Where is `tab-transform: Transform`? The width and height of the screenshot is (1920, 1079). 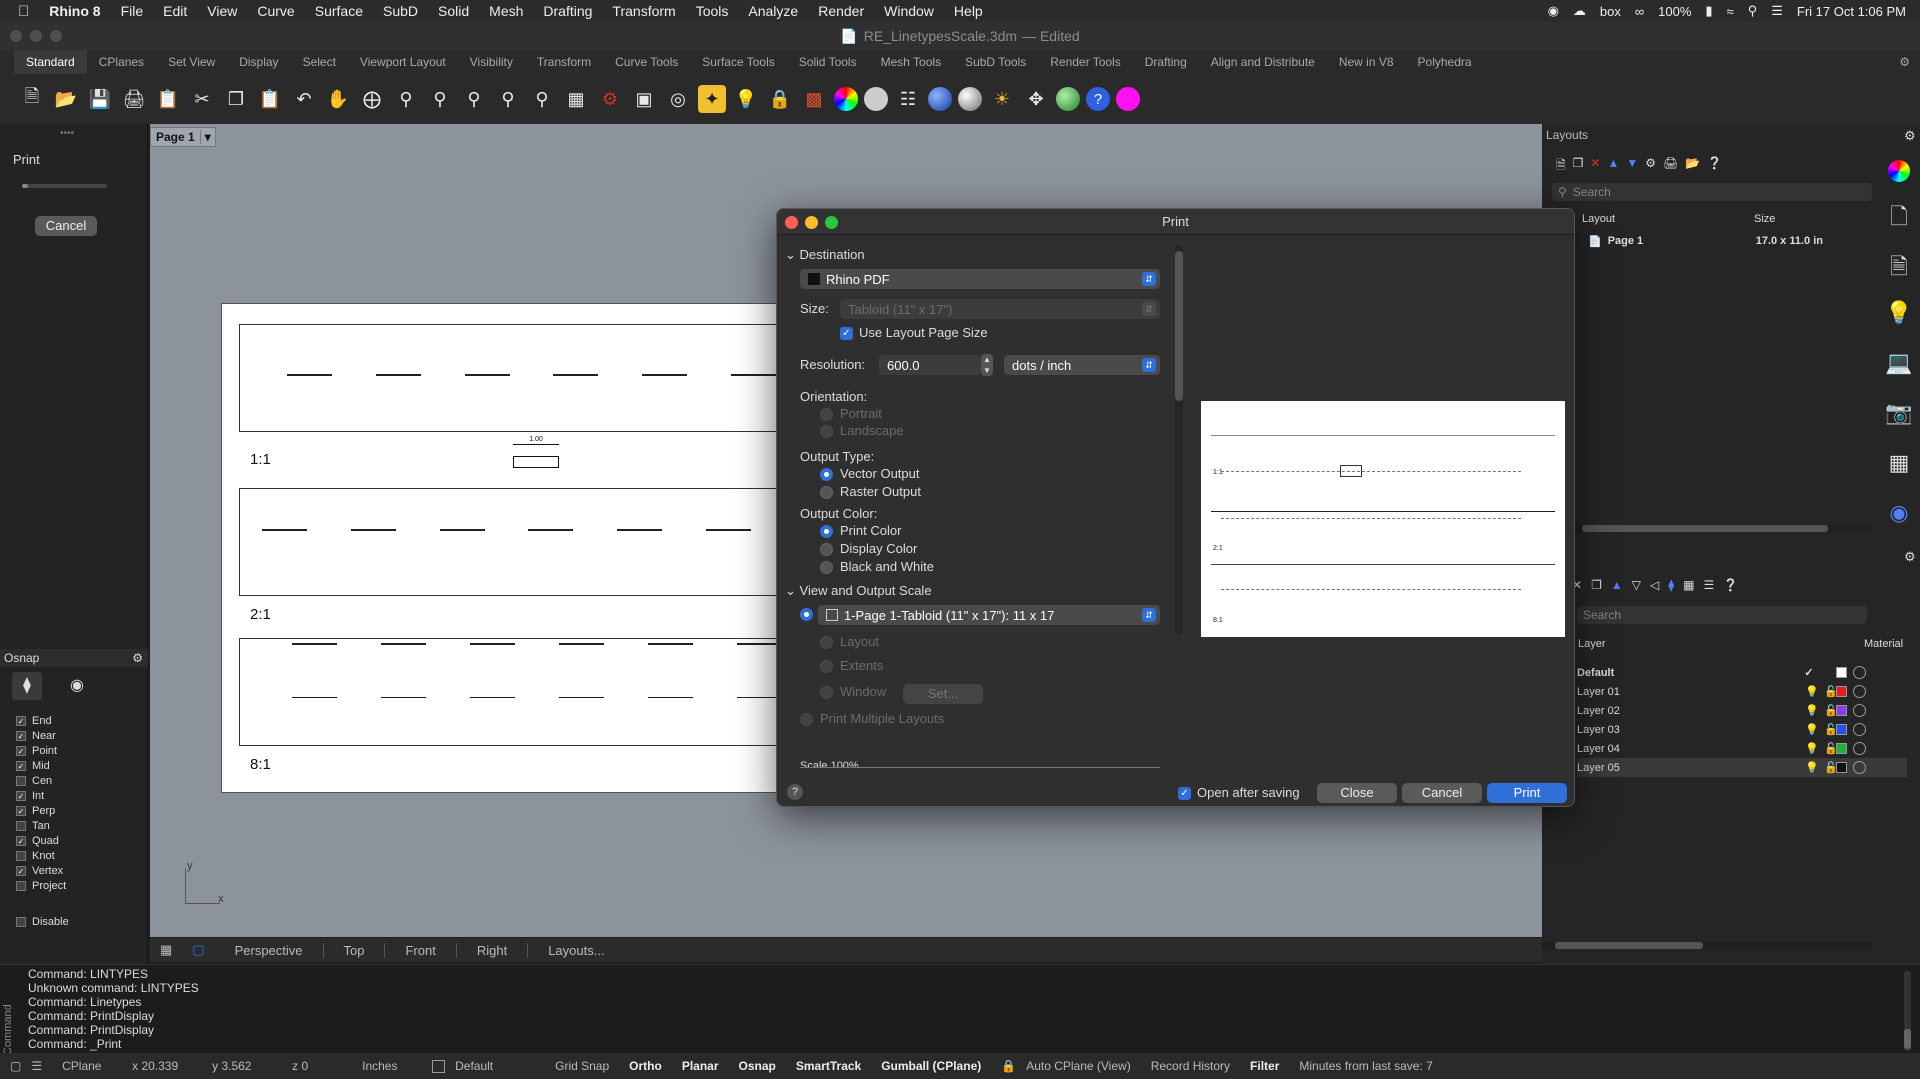
tab-transform: Transform is located at coordinates (564, 62).